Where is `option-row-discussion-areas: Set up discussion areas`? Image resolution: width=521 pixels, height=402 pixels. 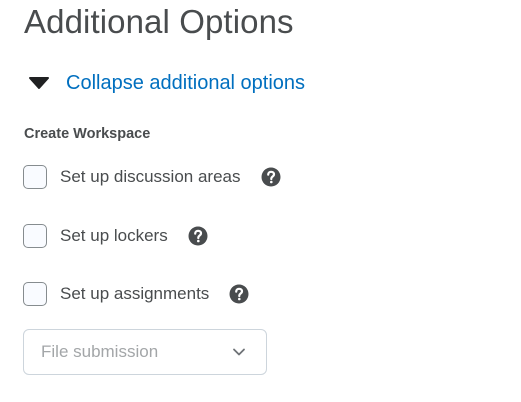
option-row-discussion-areas: Set up discussion areas is located at coordinates (152, 177).